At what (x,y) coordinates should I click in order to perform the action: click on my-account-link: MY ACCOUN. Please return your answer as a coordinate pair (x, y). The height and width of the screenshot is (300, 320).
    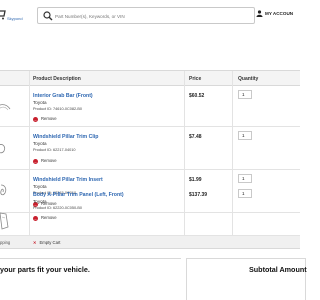
    Looking at the image, I should click on (275, 13).